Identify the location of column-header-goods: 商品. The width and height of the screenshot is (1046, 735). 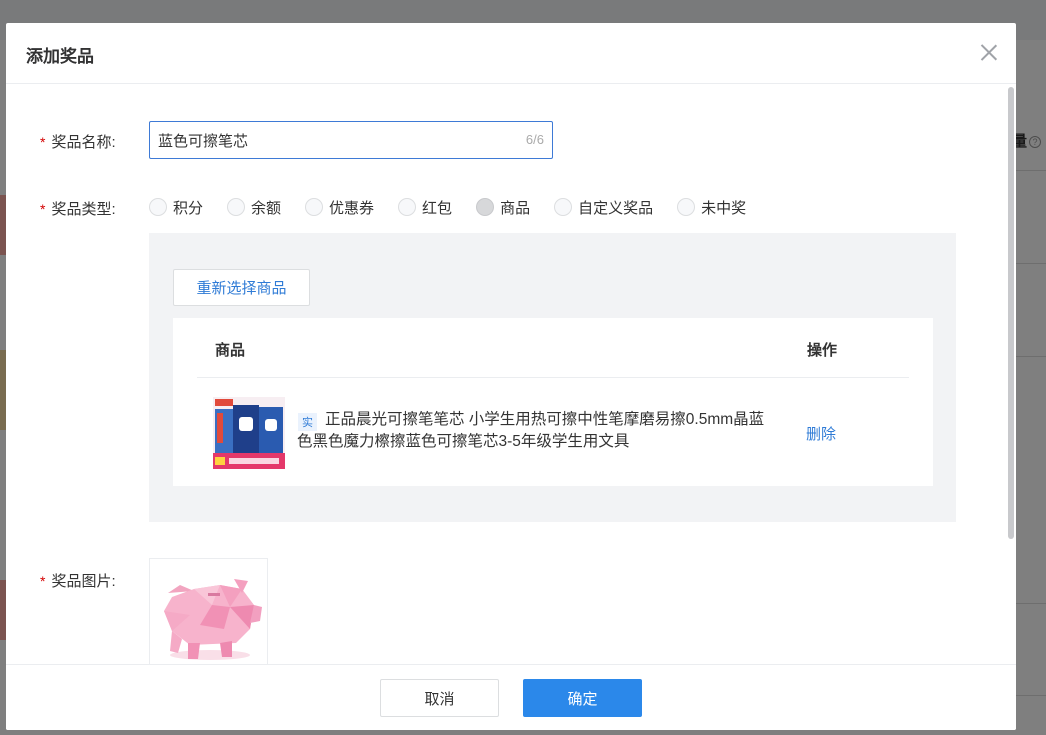
(230, 350).